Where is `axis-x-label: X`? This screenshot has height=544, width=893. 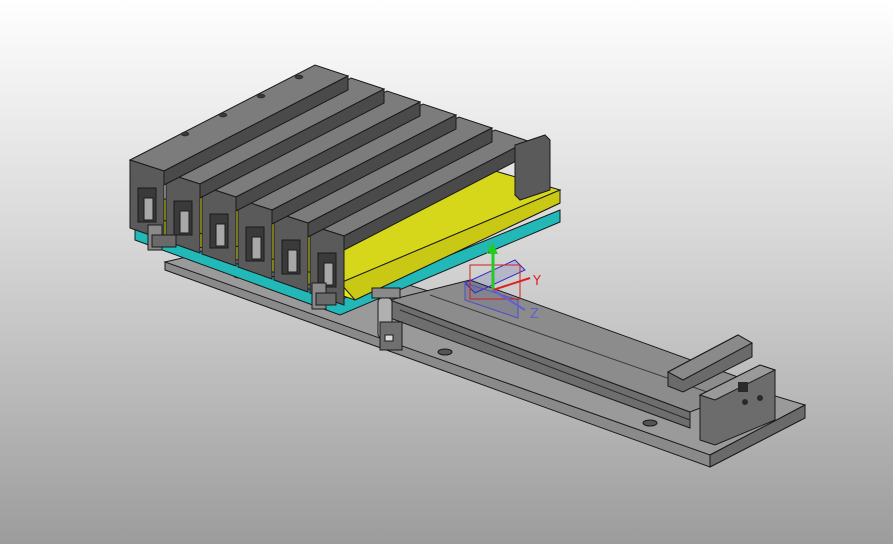
axis-x-label: X is located at coordinates (490, 249).